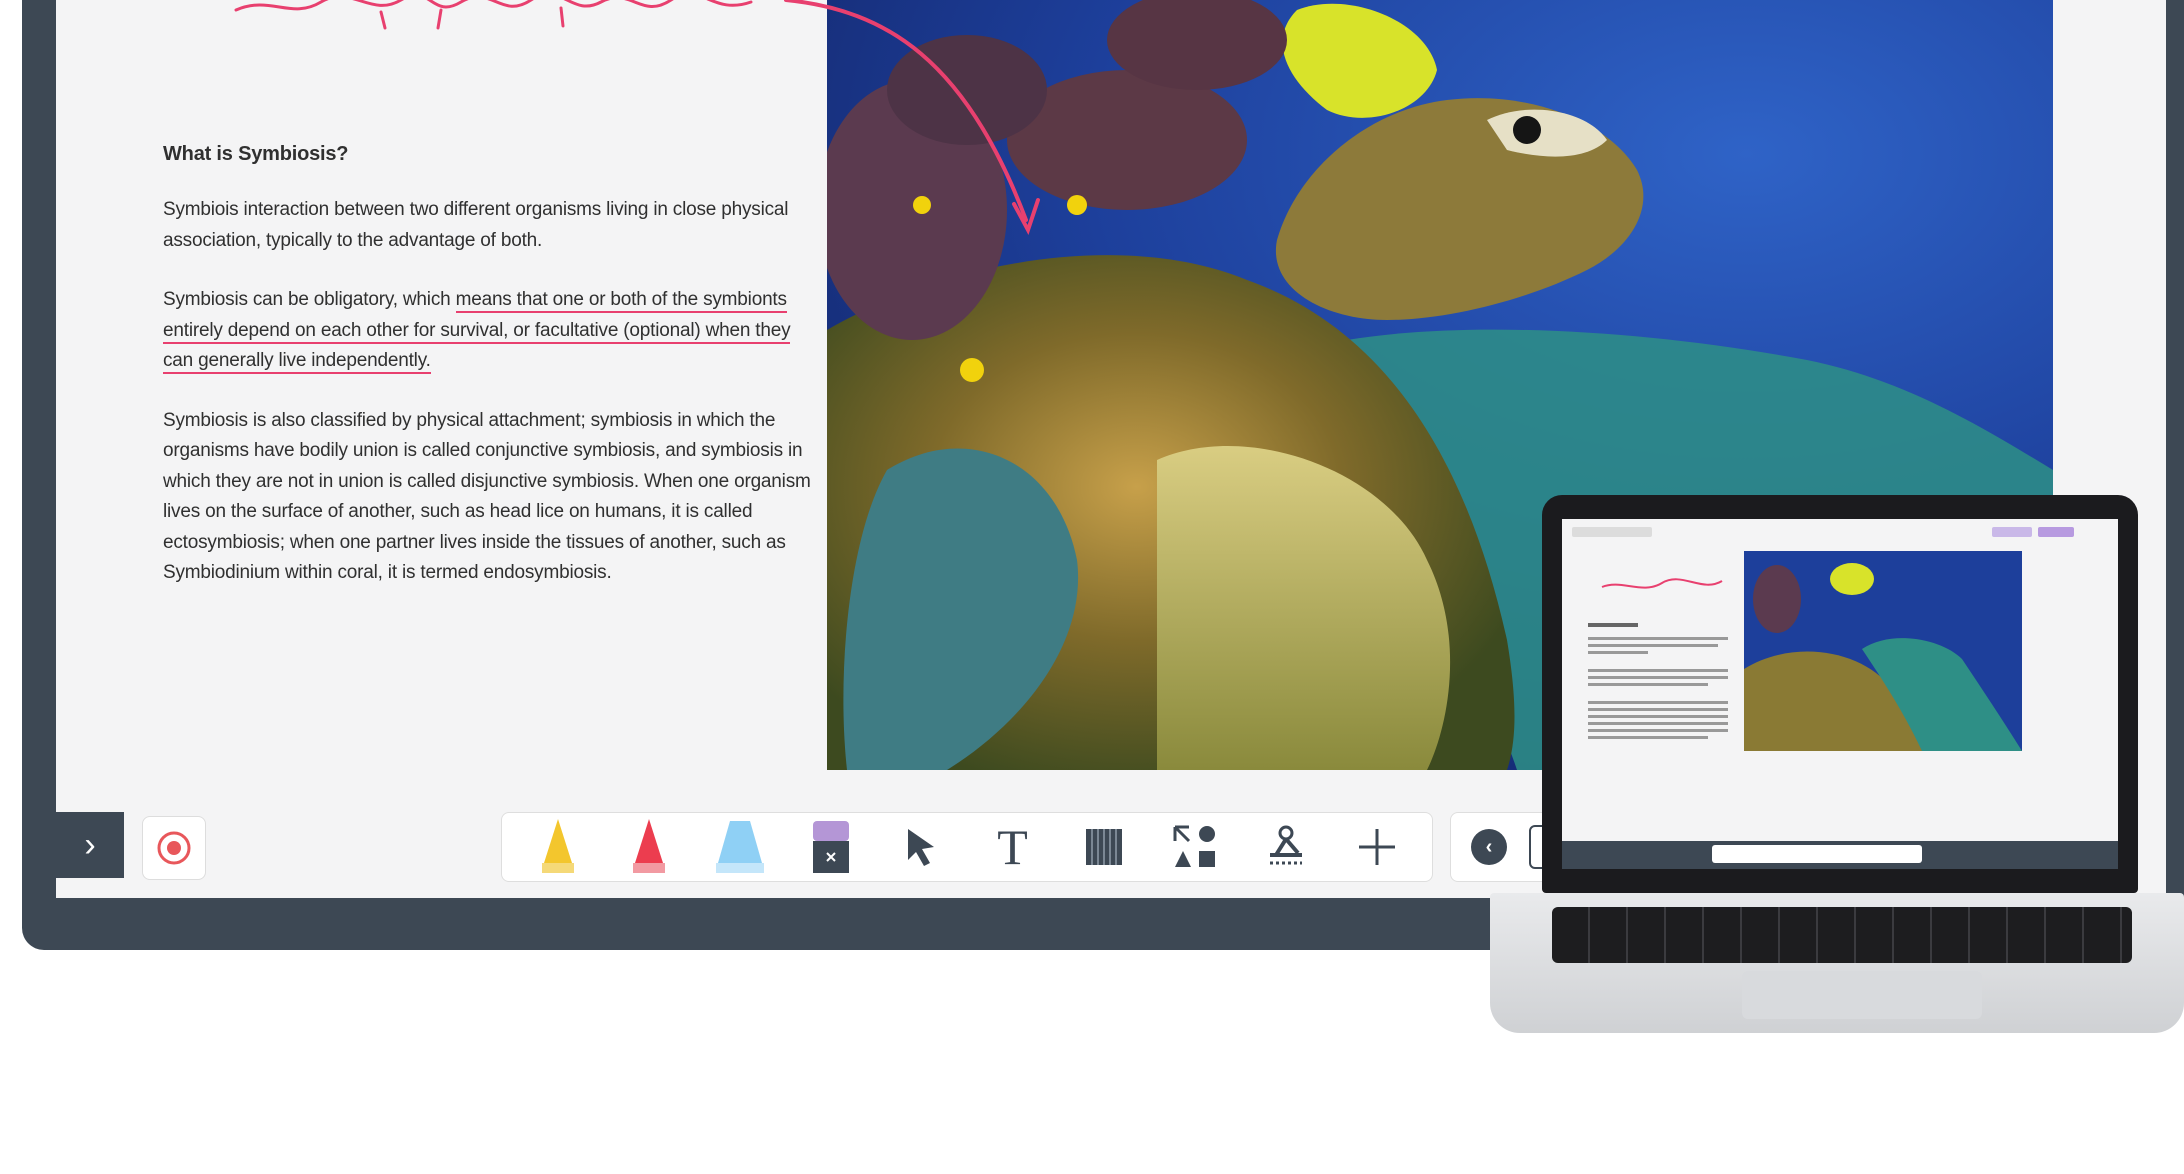 This screenshot has height=1174, width=2184. I want to click on yellow-marker-icon, so click(557, 846).